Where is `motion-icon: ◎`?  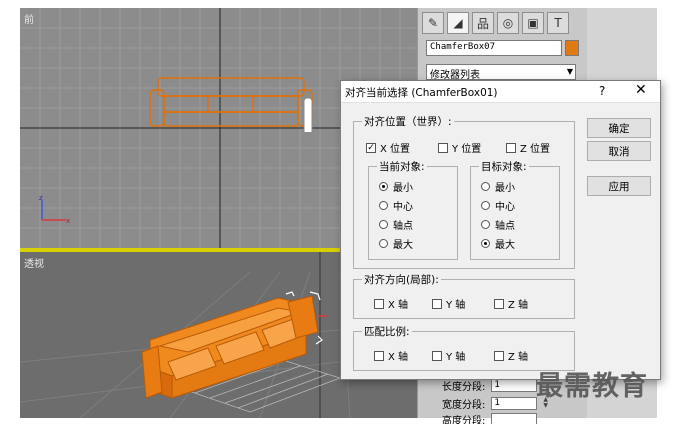 motion-icon: ◎ is located at coordinates (508, 23).